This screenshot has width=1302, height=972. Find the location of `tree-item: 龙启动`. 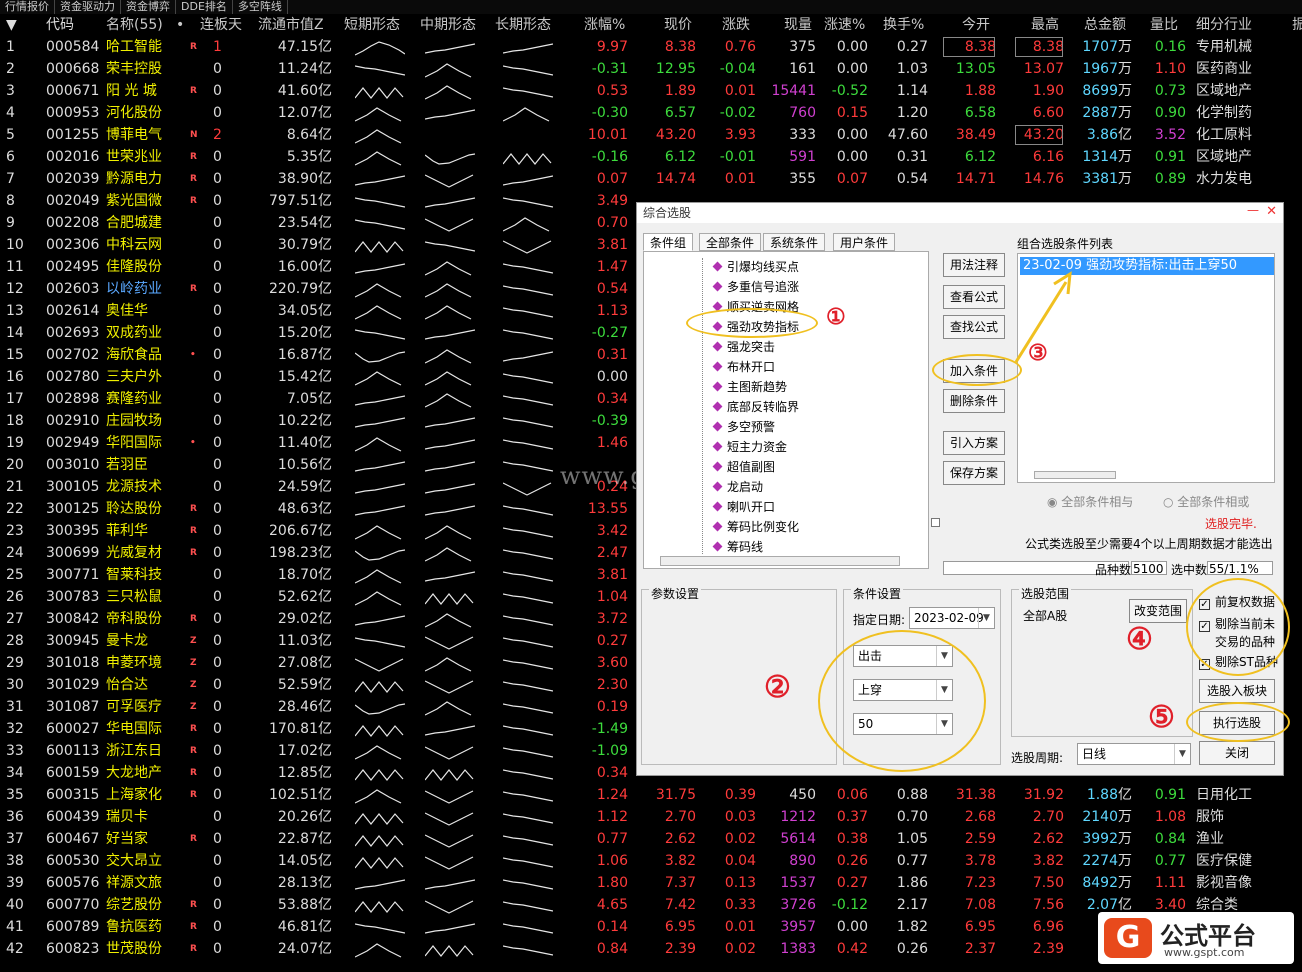

tree-item: 龙启动 is located at coordinates (737, 486).